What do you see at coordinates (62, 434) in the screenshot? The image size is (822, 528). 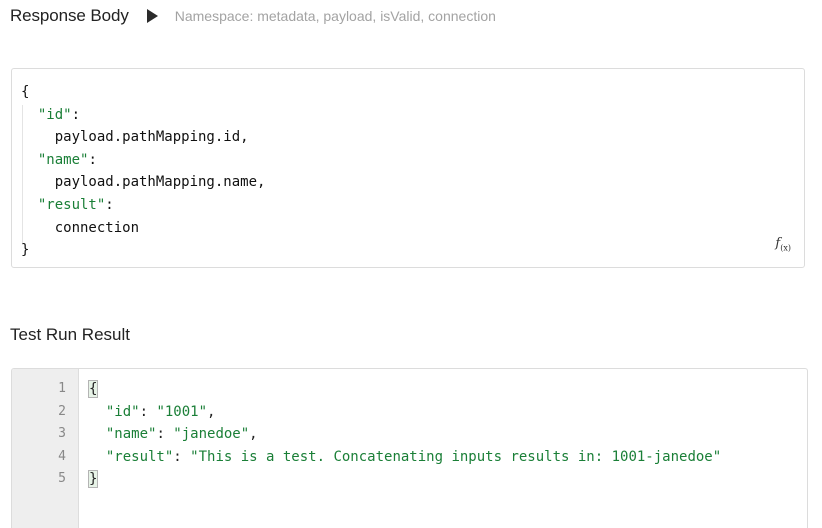 I see `line-number: 3` at bounding box center [62, 434].